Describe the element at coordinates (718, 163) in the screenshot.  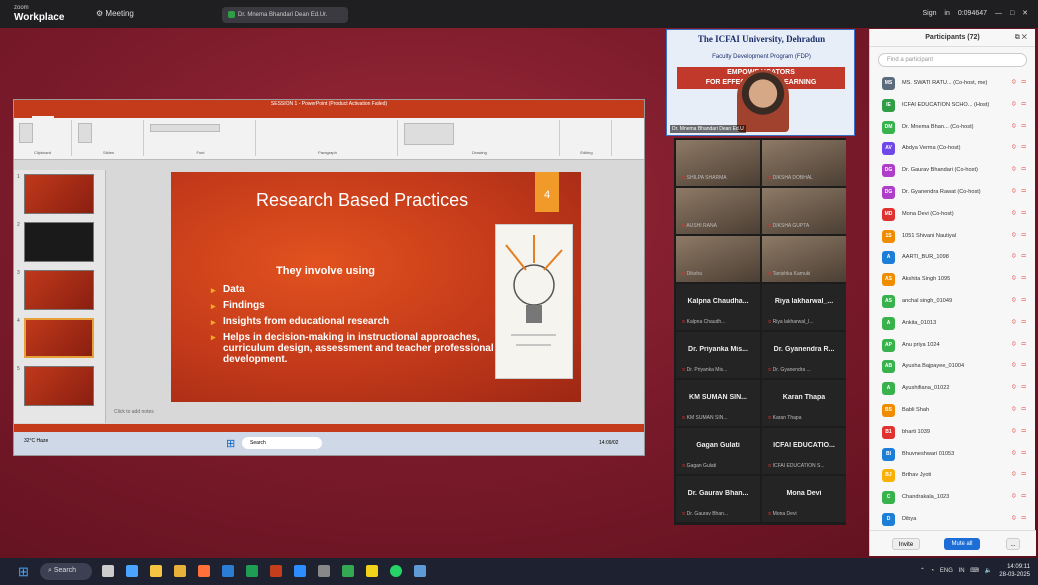
I see `video-tile: SHILPA SHARMA` at that location.